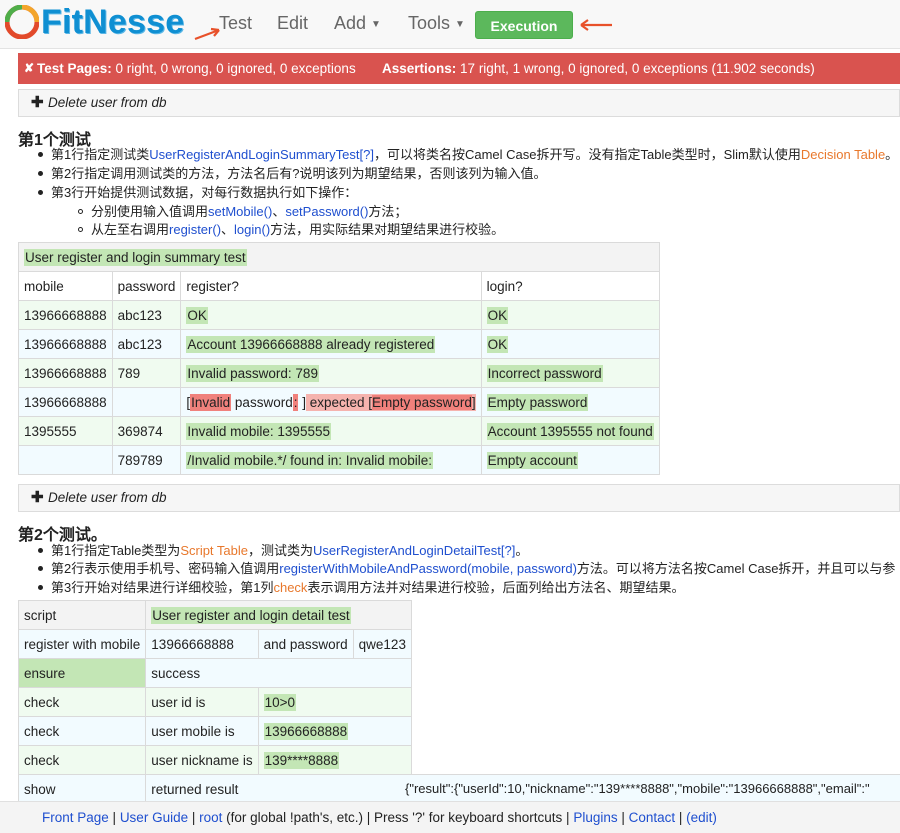  What do you see at coordinates (290, 587) in the screenshot?
I see `check-link: check` at bounding box center [290, 587].